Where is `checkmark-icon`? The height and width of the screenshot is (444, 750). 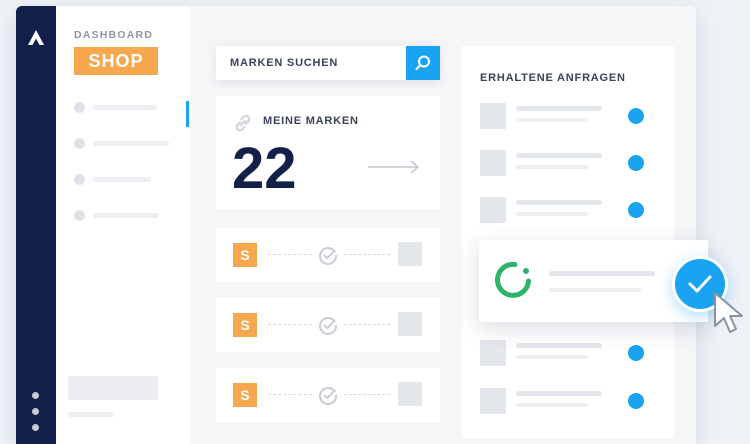
checkmark-icon is located at coordinates (700, 284).